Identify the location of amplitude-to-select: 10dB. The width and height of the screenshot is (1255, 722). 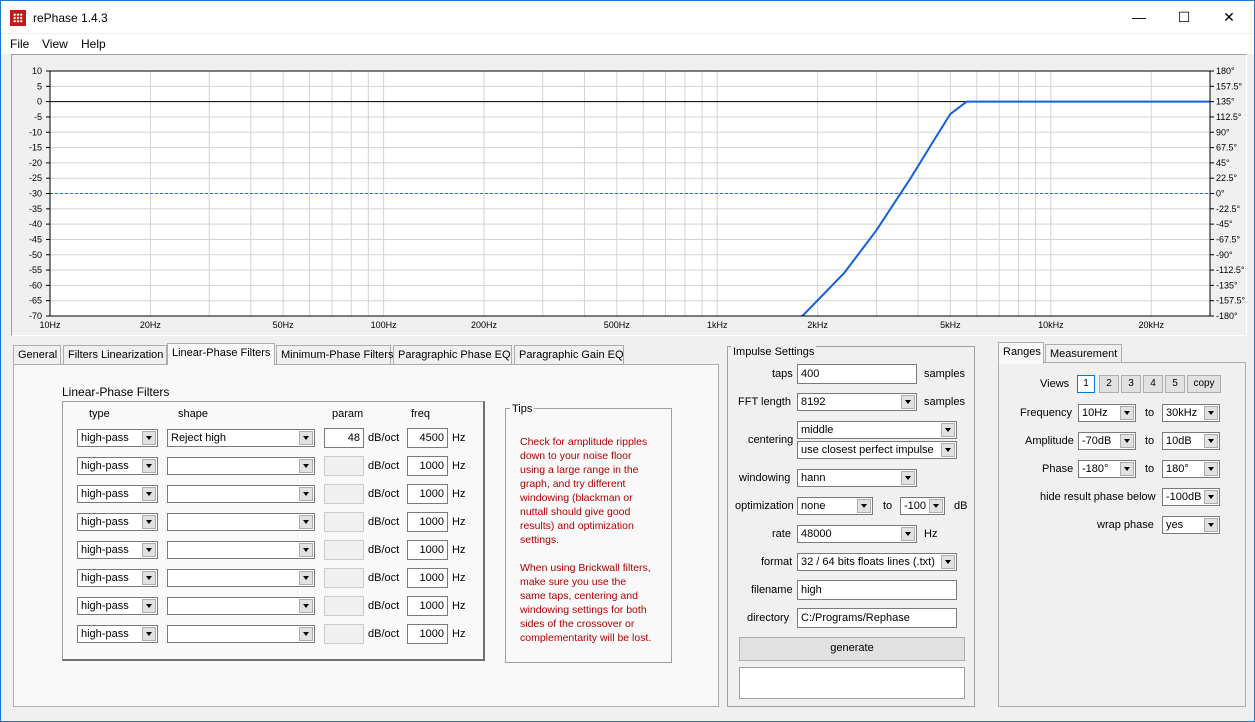
(1191, 441).